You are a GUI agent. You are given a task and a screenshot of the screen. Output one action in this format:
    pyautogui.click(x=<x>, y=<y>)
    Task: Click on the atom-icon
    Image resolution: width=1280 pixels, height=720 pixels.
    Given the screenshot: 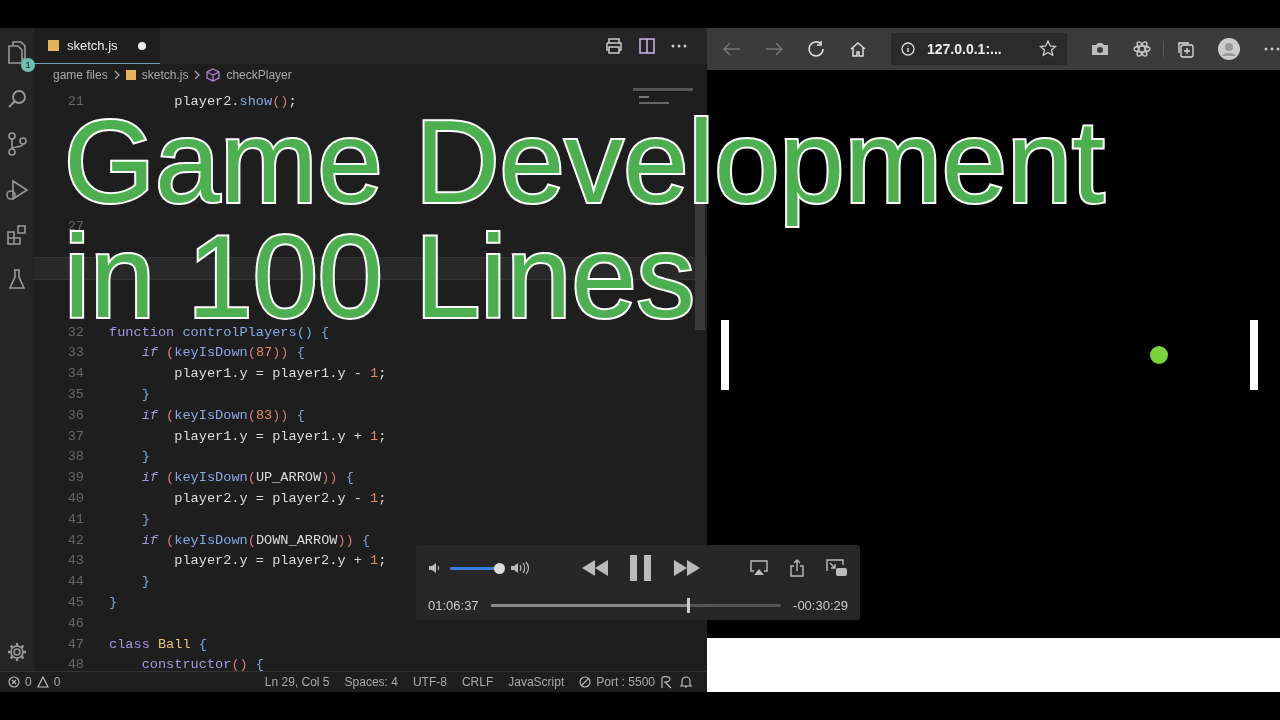 What is the action you would take?
    pyautogui.click(x=1142, y=49)
    